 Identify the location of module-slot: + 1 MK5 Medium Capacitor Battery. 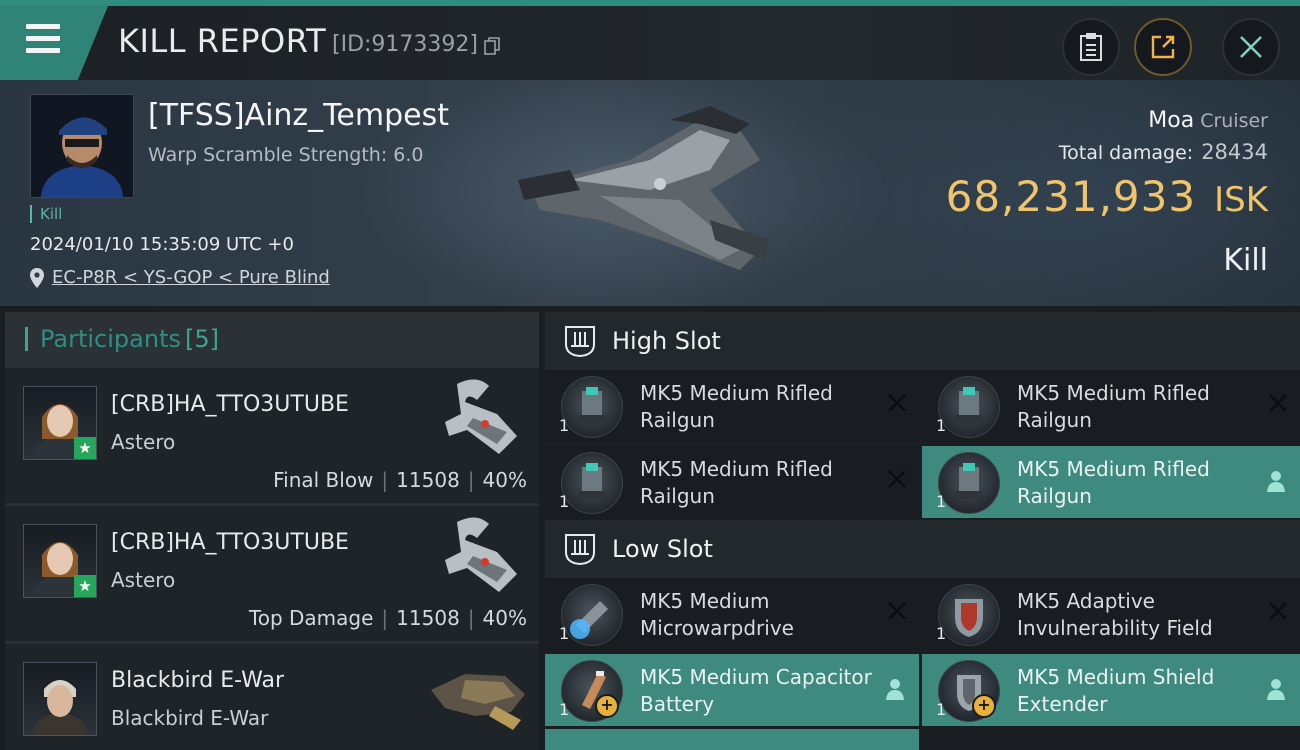
(732, 690).